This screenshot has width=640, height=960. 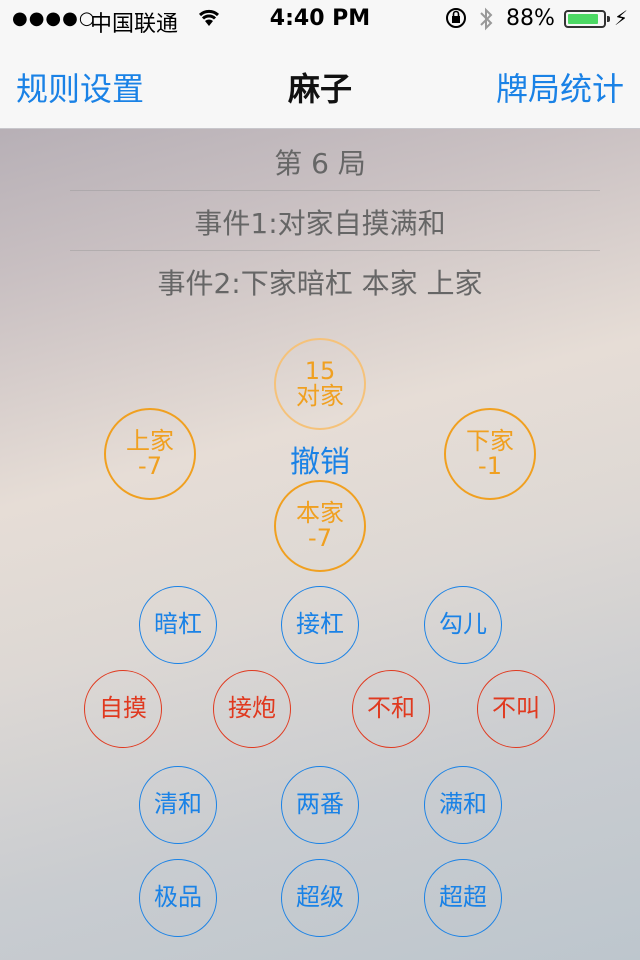 I want to click on concealed-kong-button: 暗杠, so click(x=178, y=625).